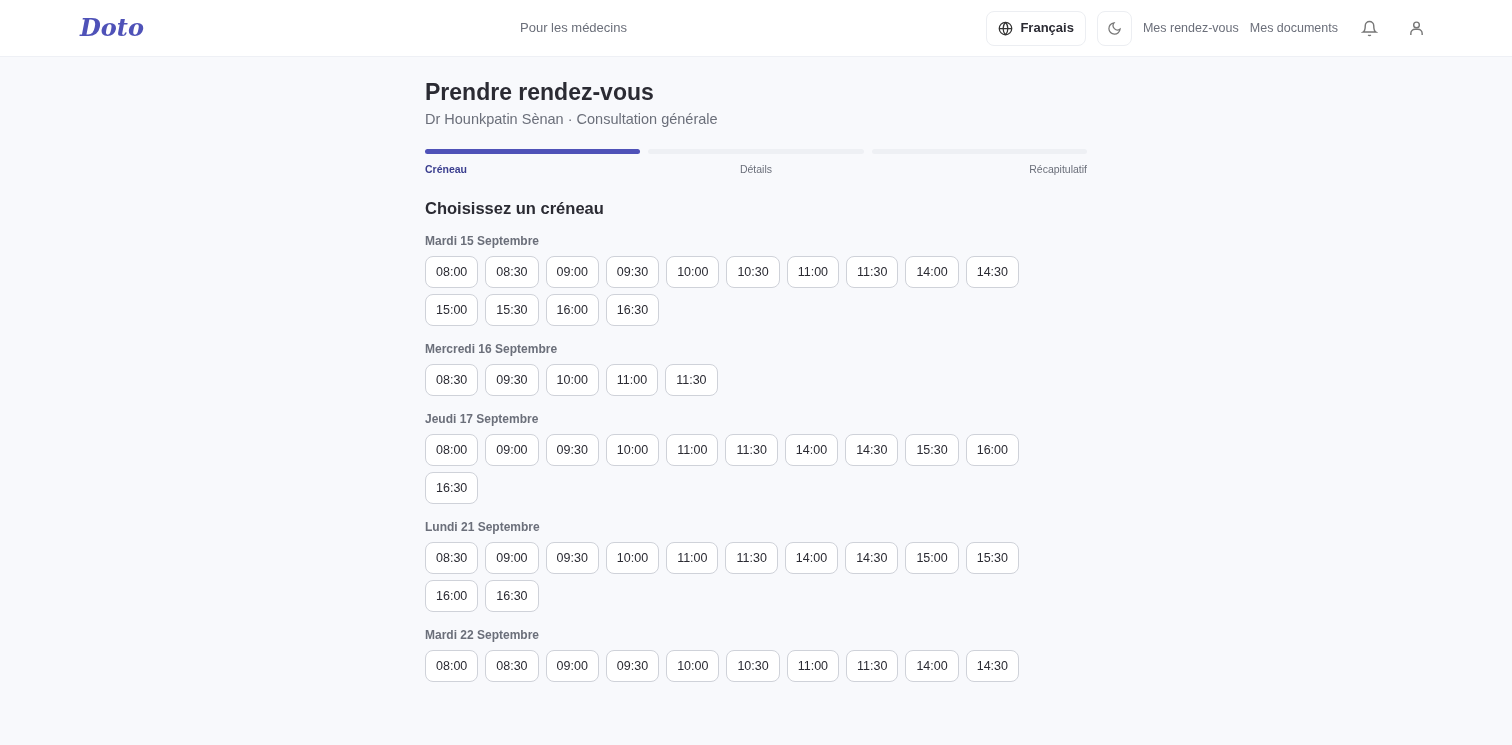 The height and width of the screenshot is (745, 1512). What do you see at coordinates (1006, 28) in the screenshot?
I see `globe-icon` at bounding box center [1006, 28].